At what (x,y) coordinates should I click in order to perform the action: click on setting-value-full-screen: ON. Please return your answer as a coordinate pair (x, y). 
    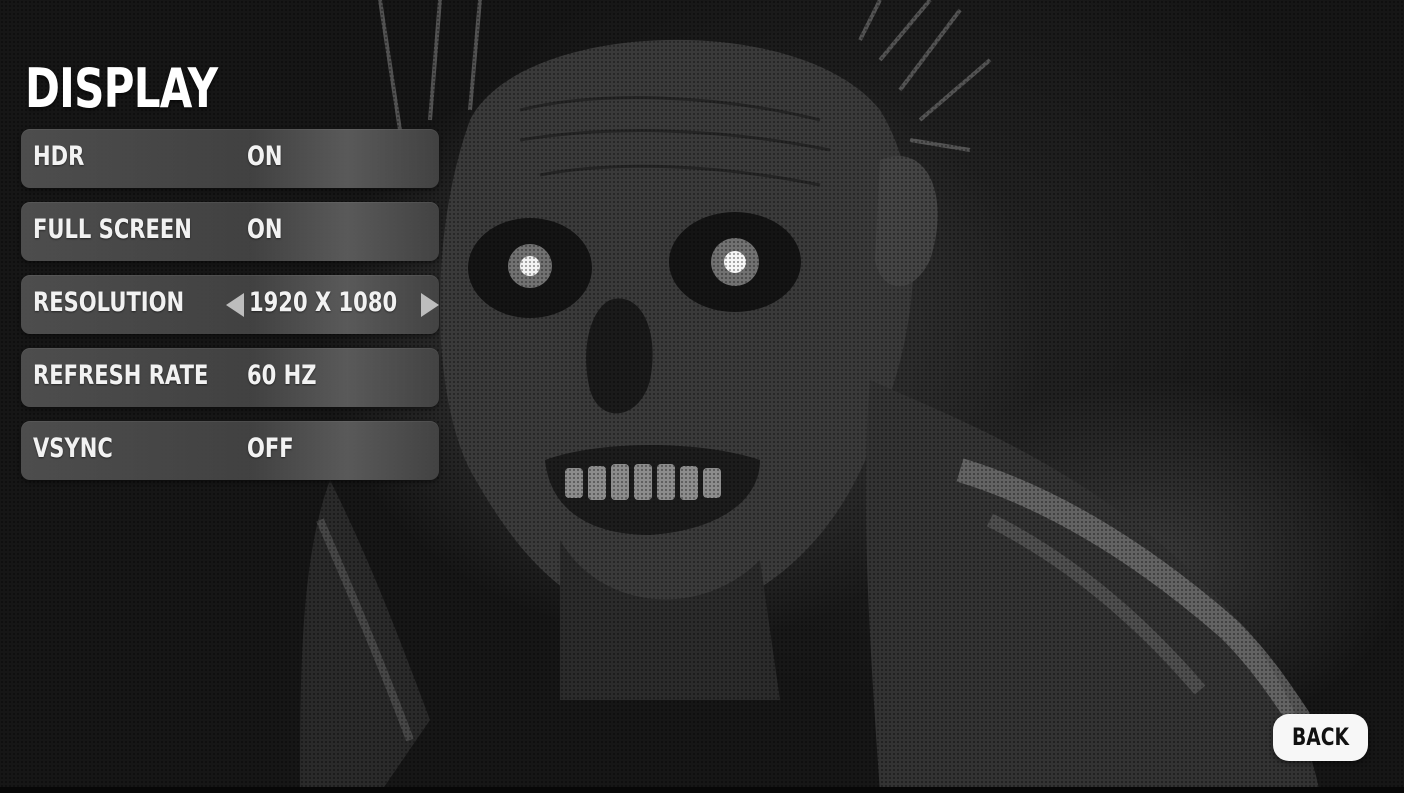
    Looking at the image, I should click on (265, 231).